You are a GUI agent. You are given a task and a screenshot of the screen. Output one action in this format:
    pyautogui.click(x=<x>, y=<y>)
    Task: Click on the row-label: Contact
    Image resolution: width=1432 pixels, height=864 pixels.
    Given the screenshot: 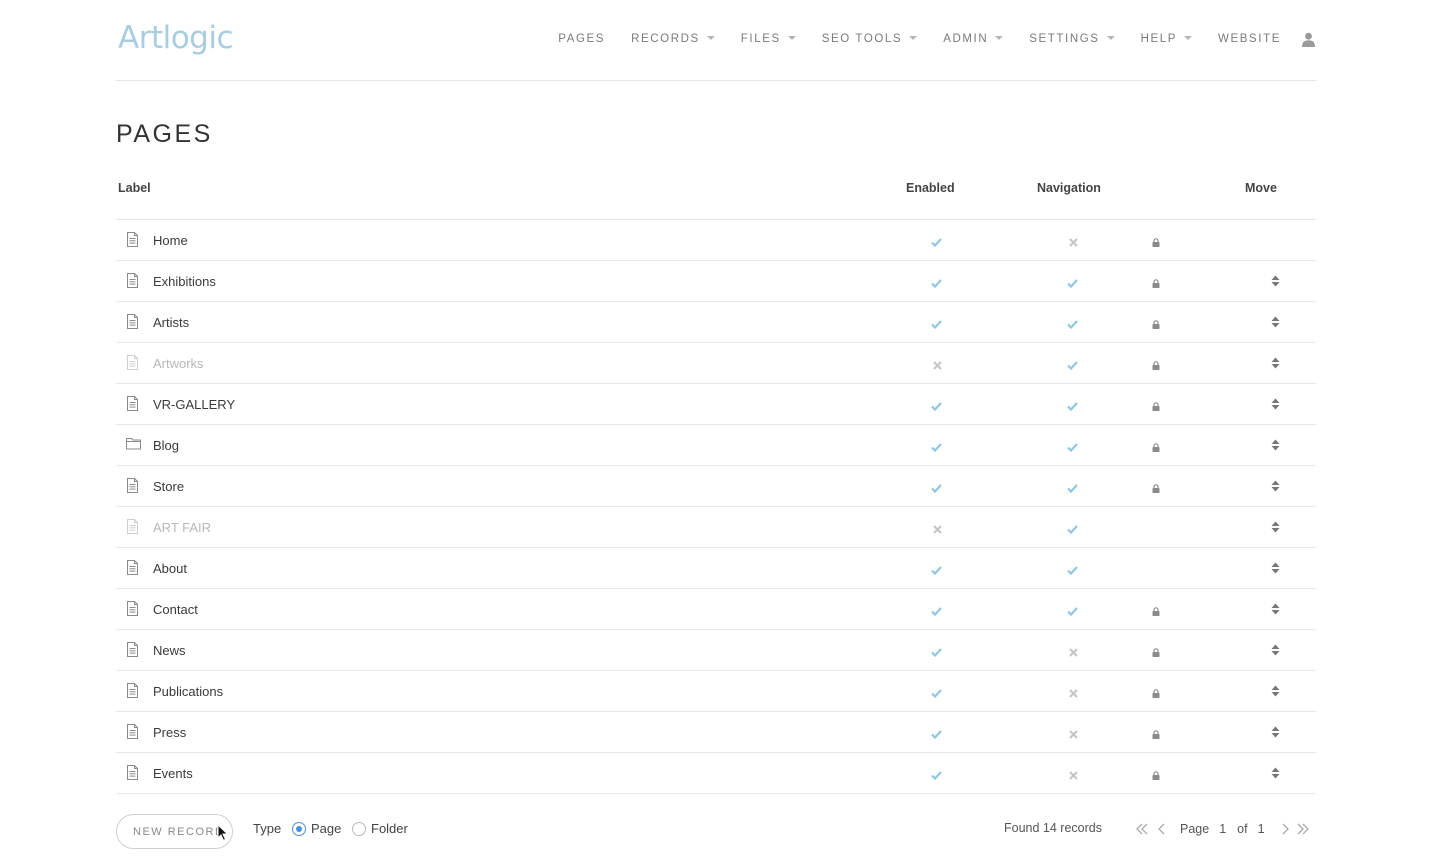 What is the action you would take?
    pyautogui.click(x=175, y=609)
    